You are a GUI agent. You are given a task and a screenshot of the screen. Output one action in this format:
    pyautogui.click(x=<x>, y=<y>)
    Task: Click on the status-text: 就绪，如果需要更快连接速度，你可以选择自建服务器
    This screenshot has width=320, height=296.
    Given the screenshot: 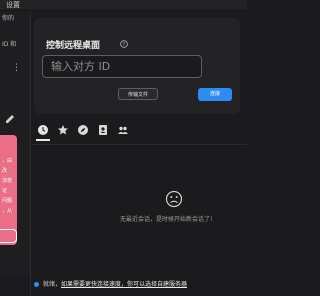 What is the action you would take?
    pyautogui.click(x=115, y=283)
    